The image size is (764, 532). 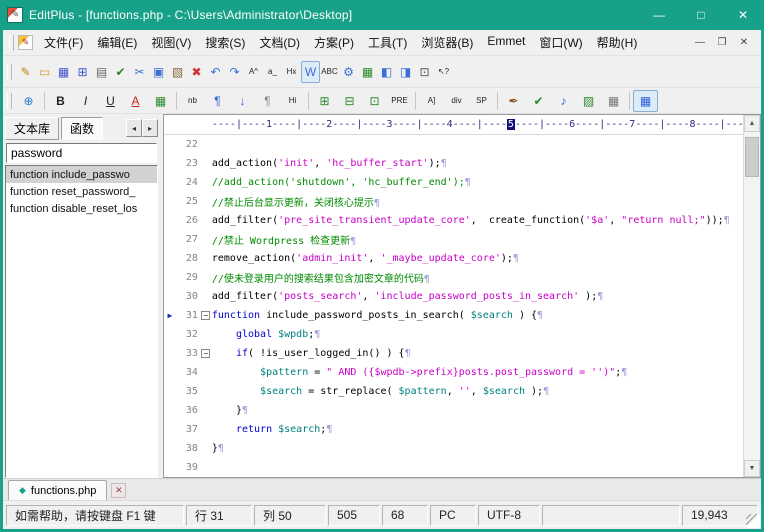 I want to click on div-tag-icon: div, so click(x=456, y=101).